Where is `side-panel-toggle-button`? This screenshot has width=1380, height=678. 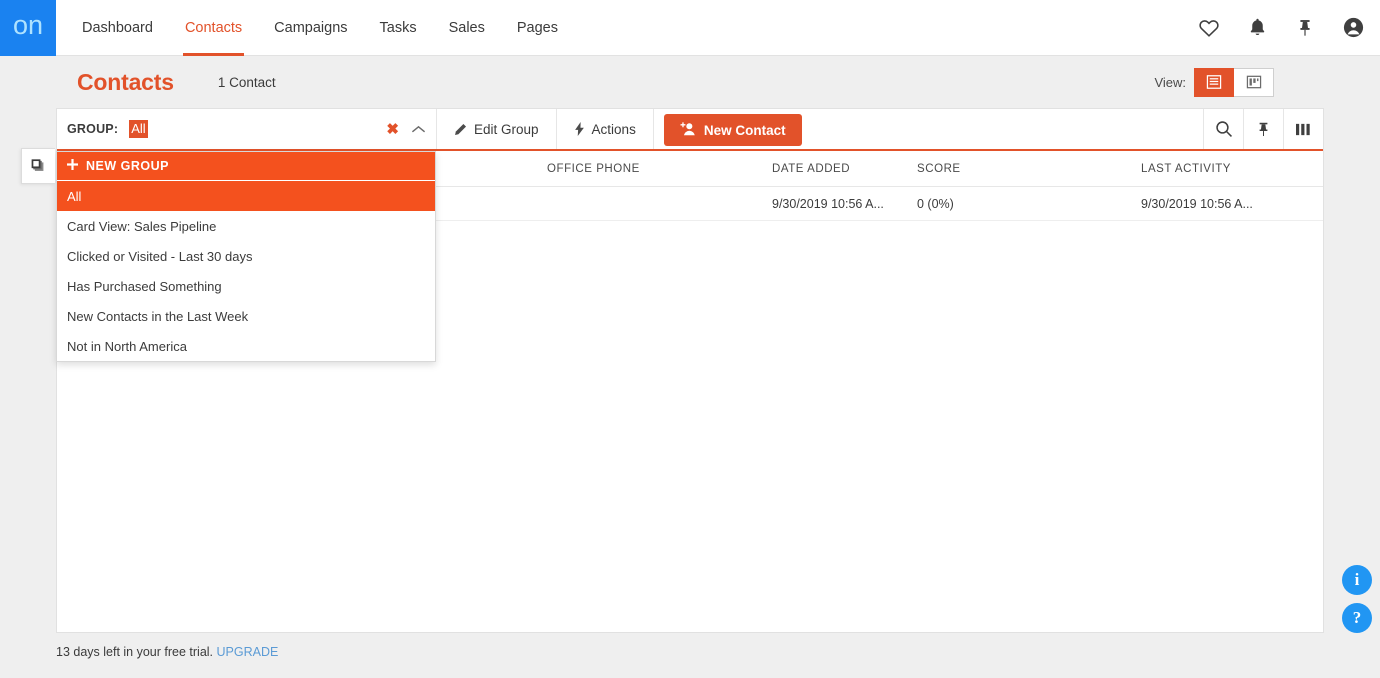
side-panel-toggle-button is located at coordinates (38, 166).